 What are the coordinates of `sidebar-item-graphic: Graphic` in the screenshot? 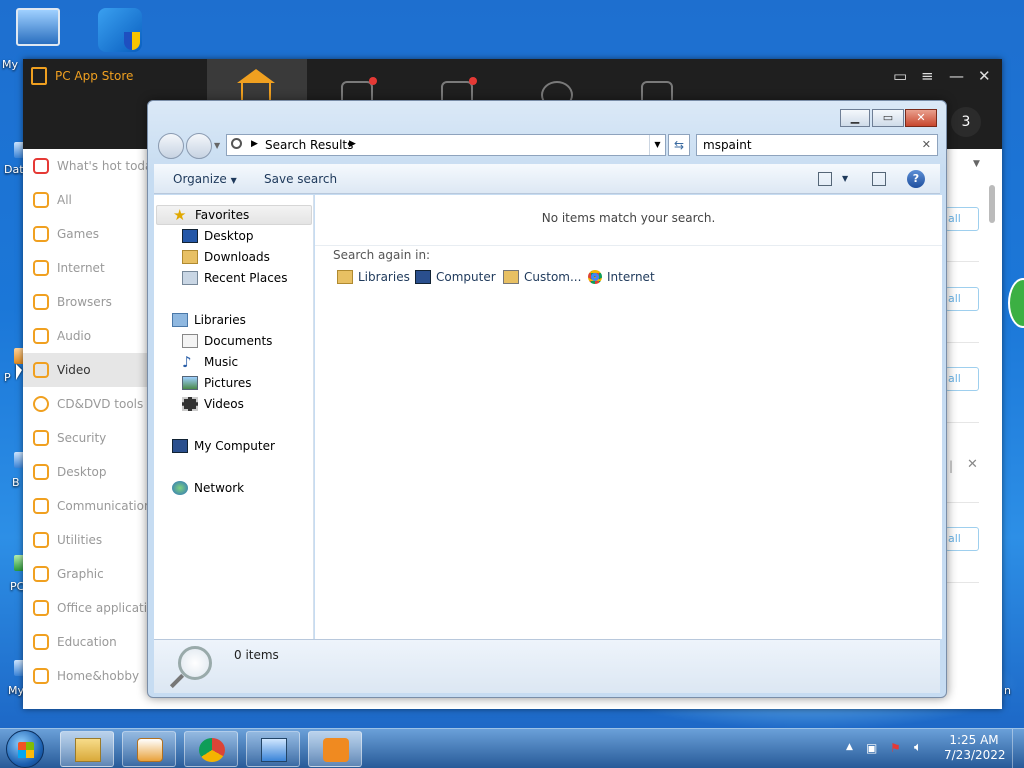 It's located at (85, 574).